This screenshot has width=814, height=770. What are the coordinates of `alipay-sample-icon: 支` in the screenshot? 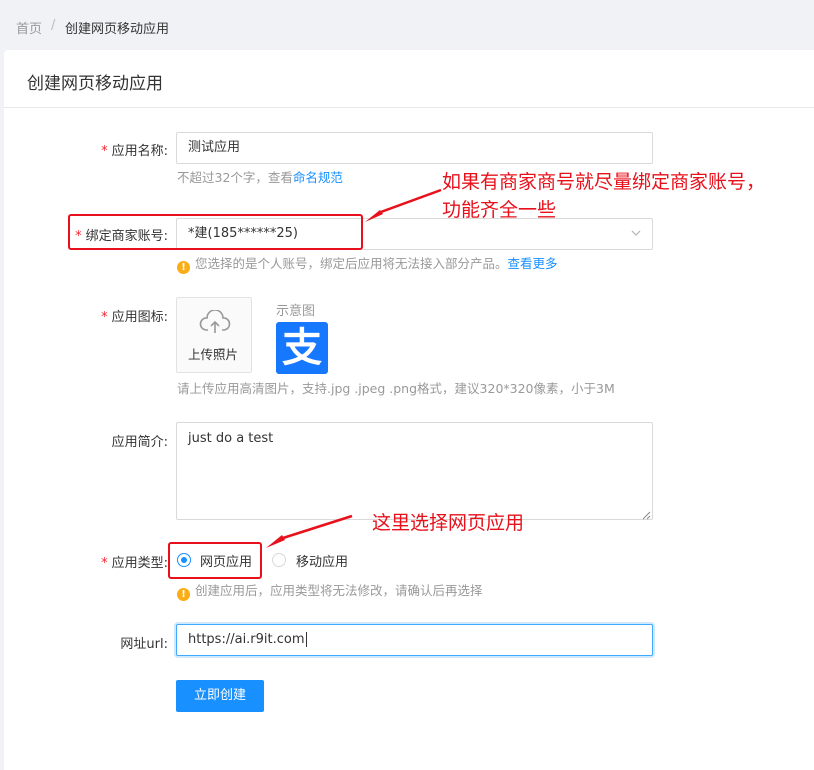 It's located at (302, 348).